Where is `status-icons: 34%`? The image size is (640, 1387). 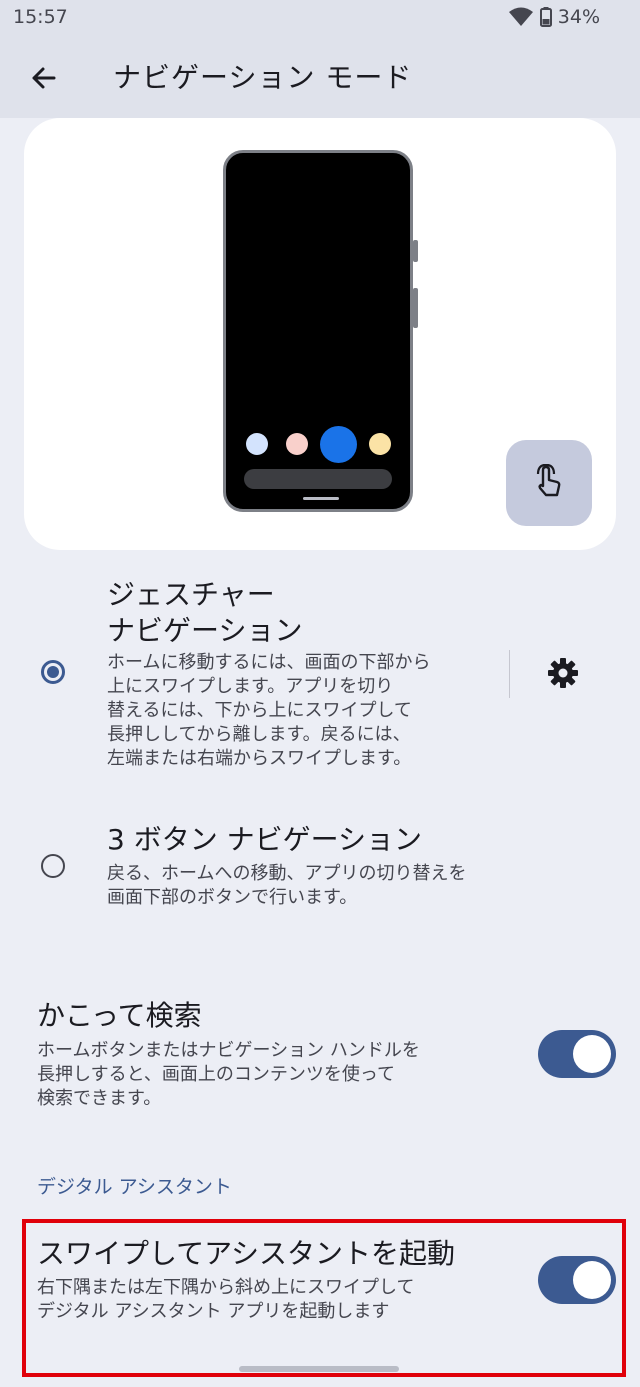 status-icons: 34% is located at coordinates (554, 17).